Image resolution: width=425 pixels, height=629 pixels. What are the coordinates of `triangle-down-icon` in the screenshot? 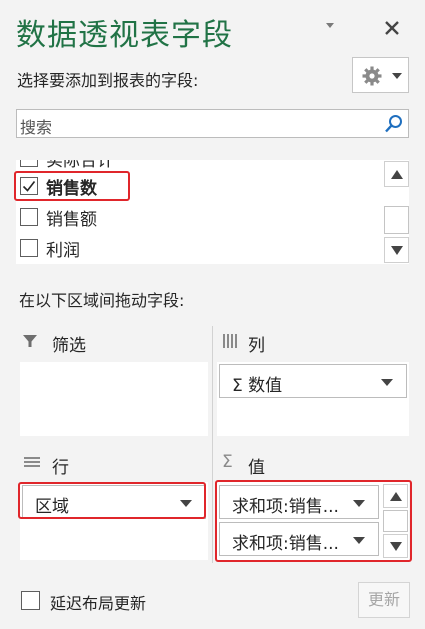 It's located at (397, 250).